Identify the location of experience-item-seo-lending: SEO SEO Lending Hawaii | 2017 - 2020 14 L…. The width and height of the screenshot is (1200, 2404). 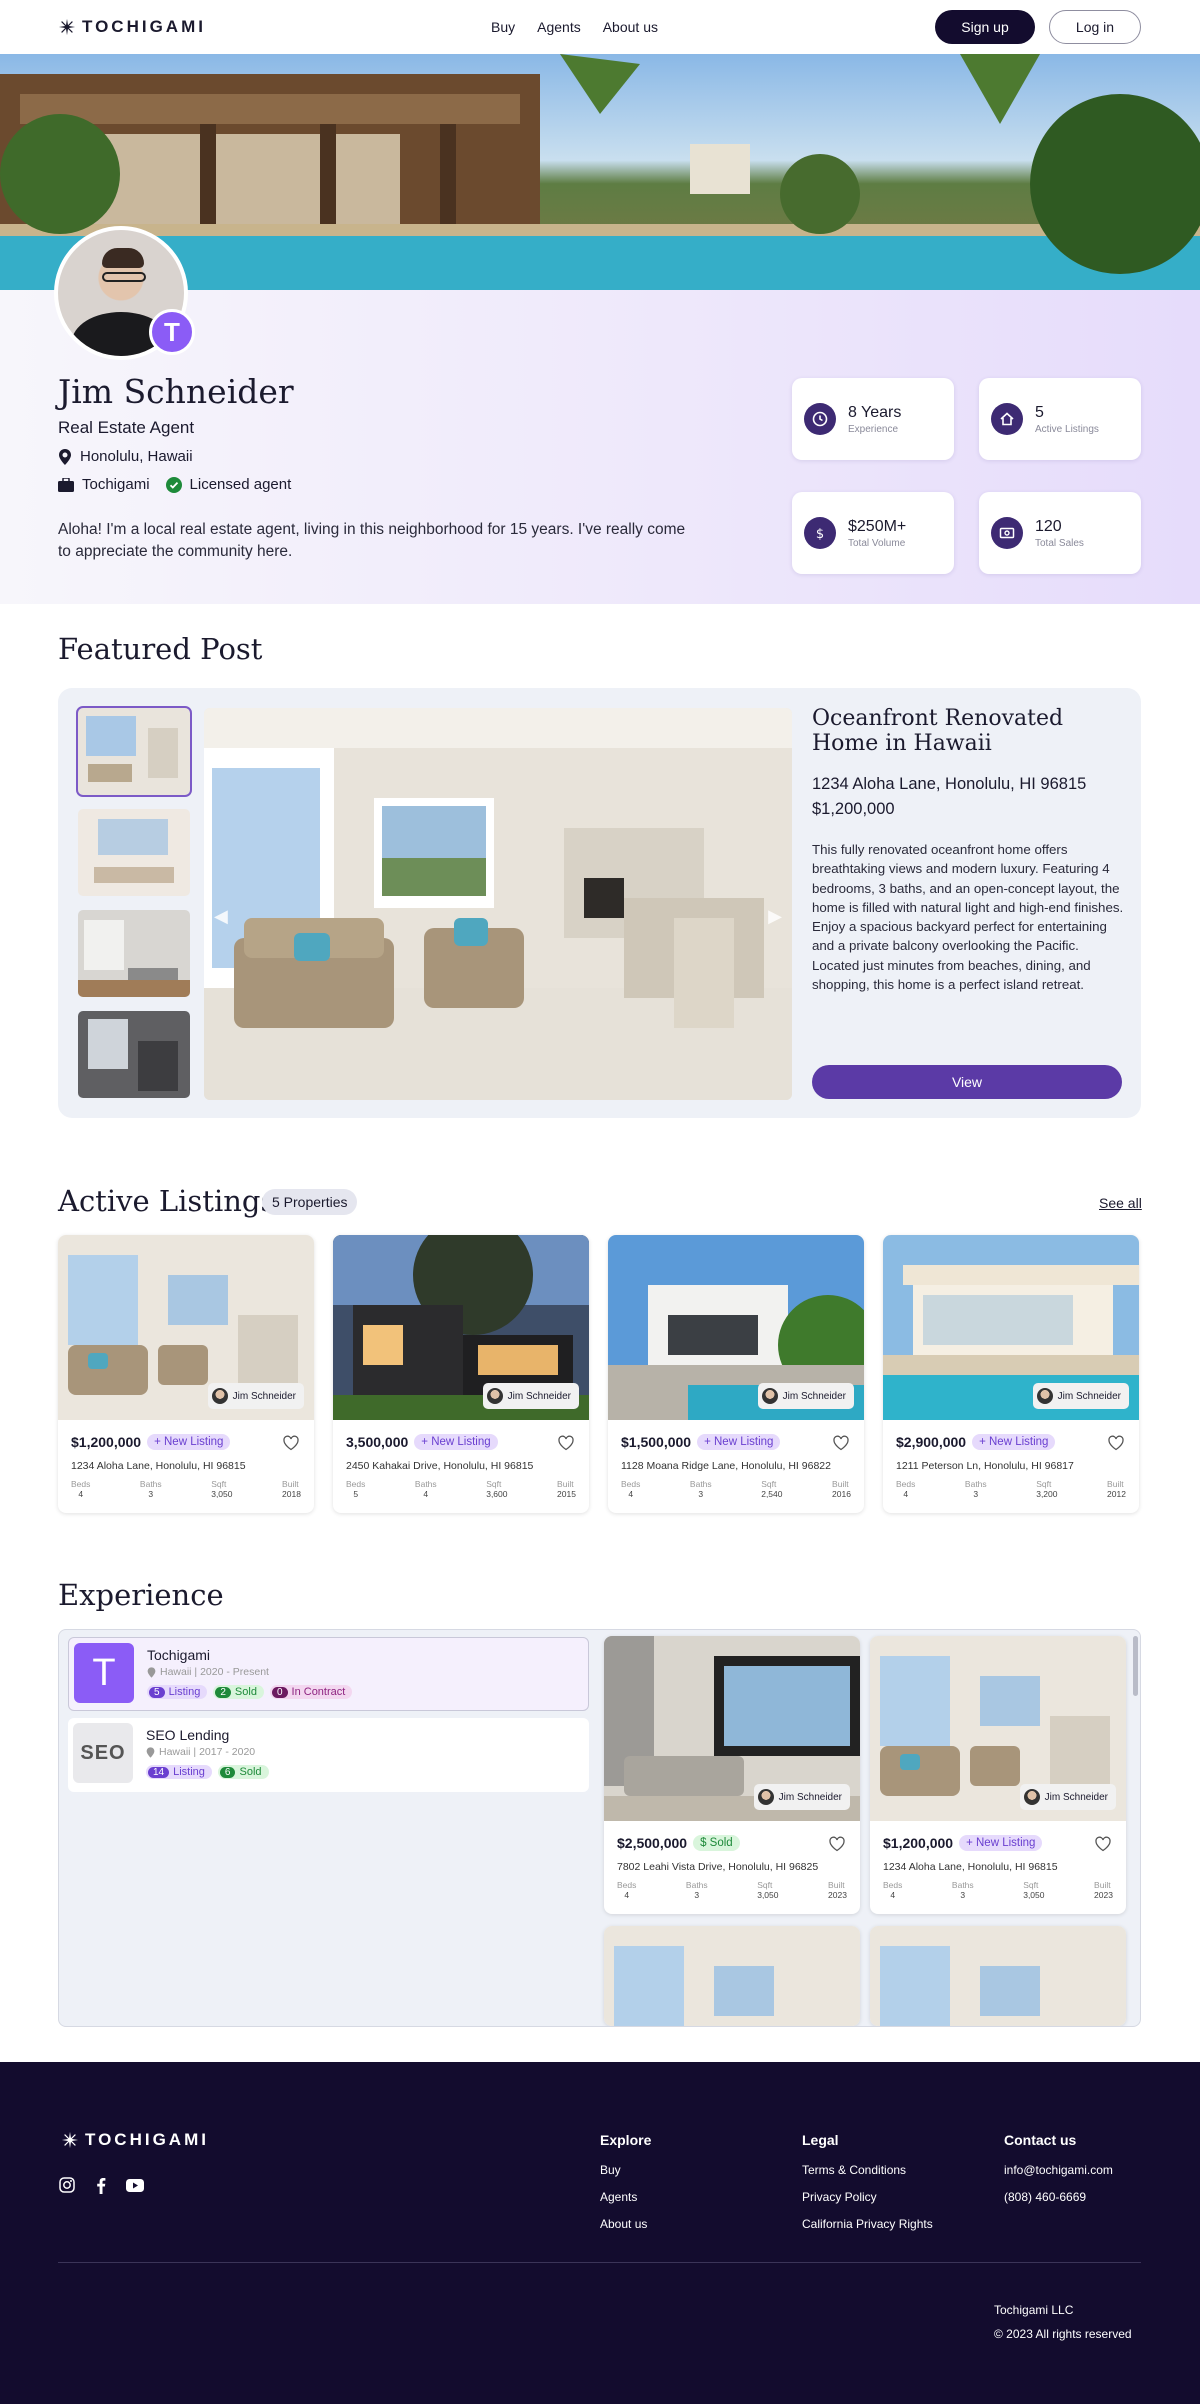
(328, 1755).